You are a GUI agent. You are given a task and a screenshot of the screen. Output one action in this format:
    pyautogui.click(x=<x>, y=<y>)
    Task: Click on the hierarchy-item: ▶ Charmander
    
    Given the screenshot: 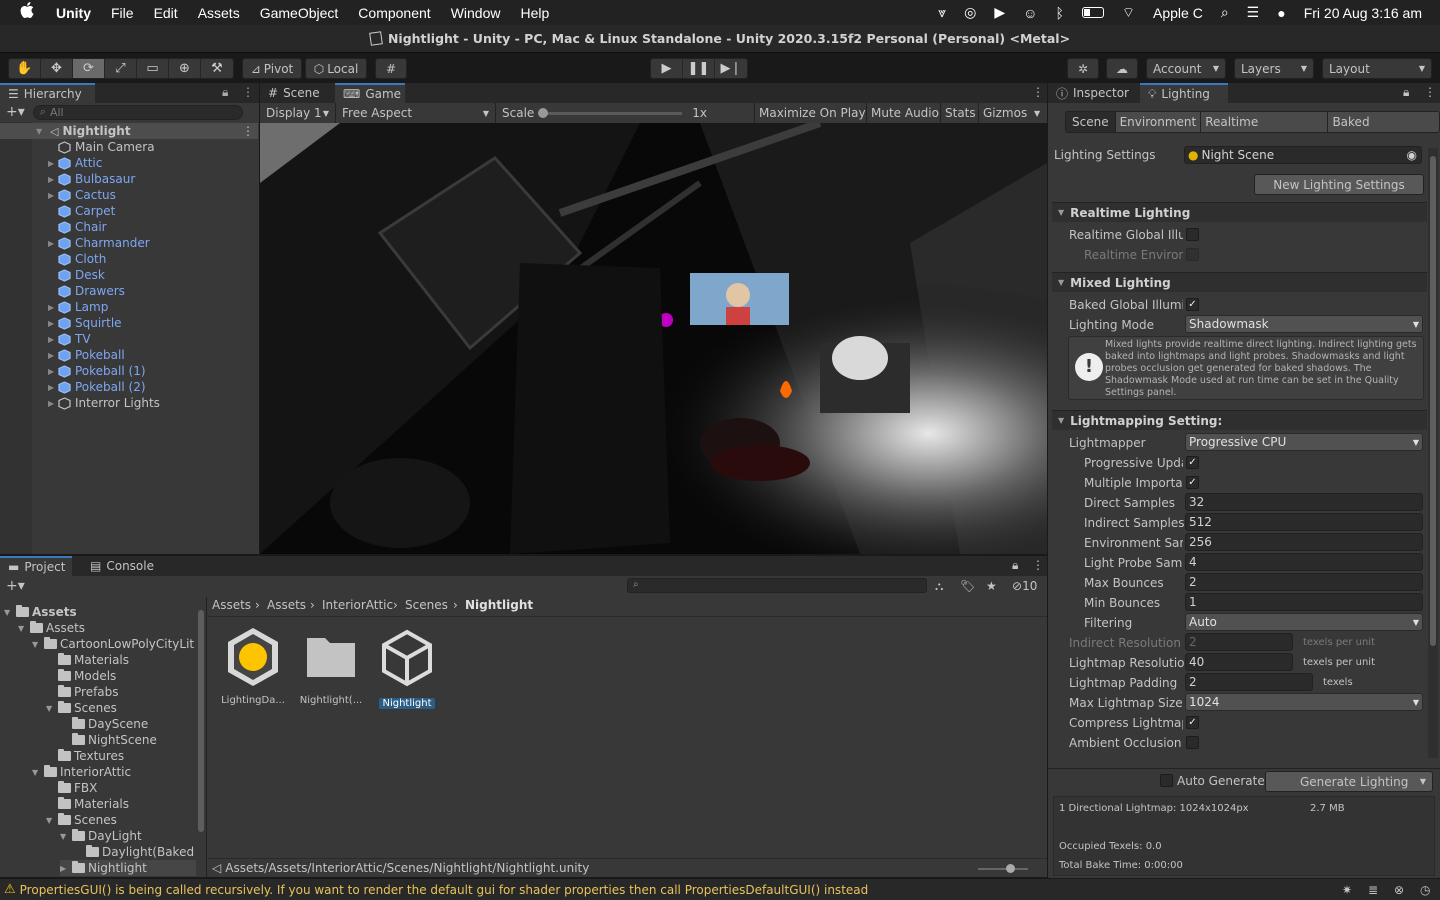 What is the action you would take?
    pyautogui.click(x=129, y=243)
    